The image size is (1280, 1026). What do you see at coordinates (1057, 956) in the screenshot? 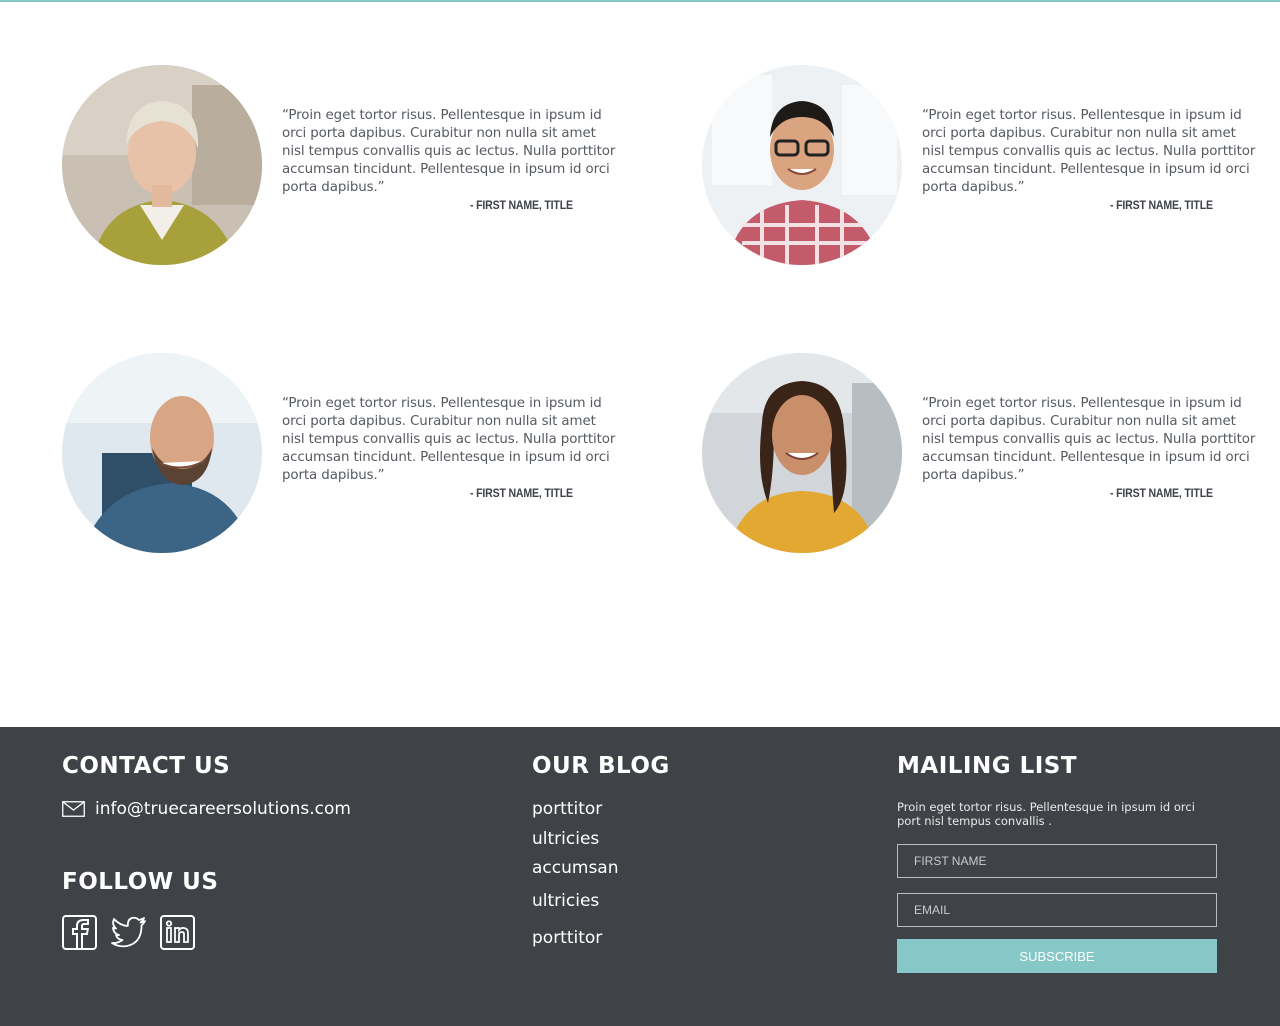
I see `subscribe-button: SUBSCRIBE` at bounding box center [1057, 956].